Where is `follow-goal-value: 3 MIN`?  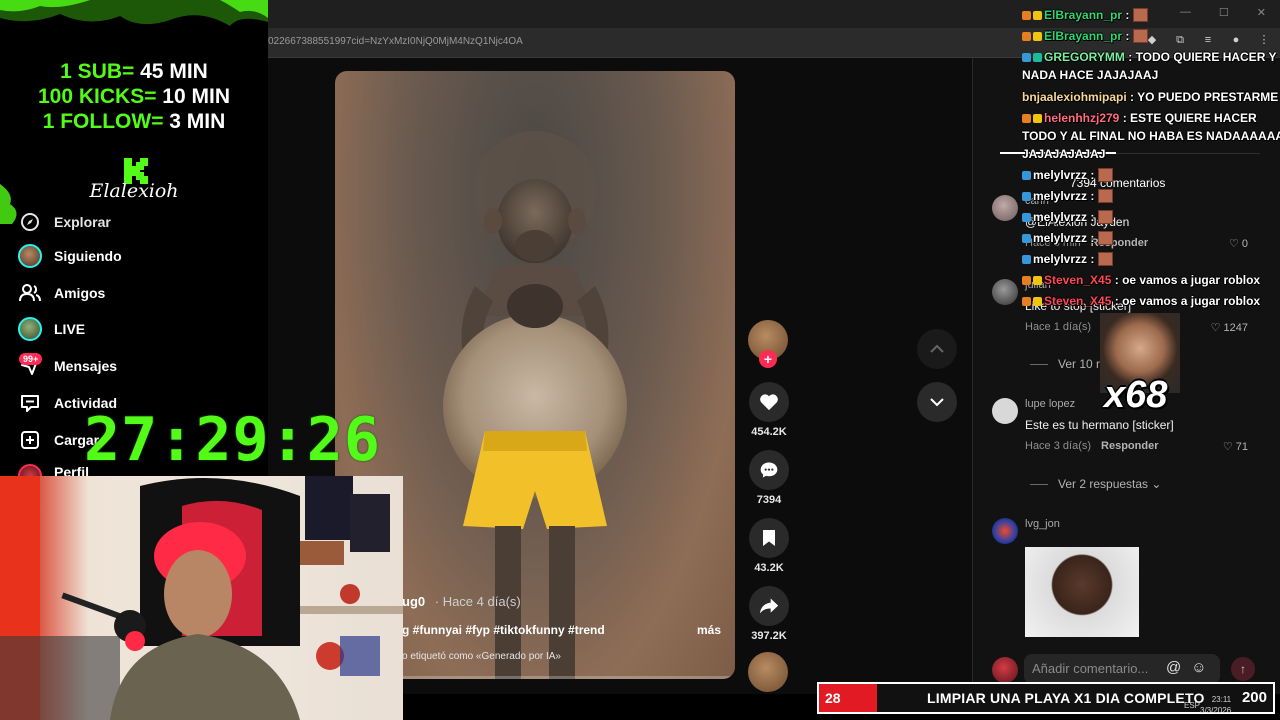 follow-goal-value: 3 MIN is located at coordinates (194, 121).